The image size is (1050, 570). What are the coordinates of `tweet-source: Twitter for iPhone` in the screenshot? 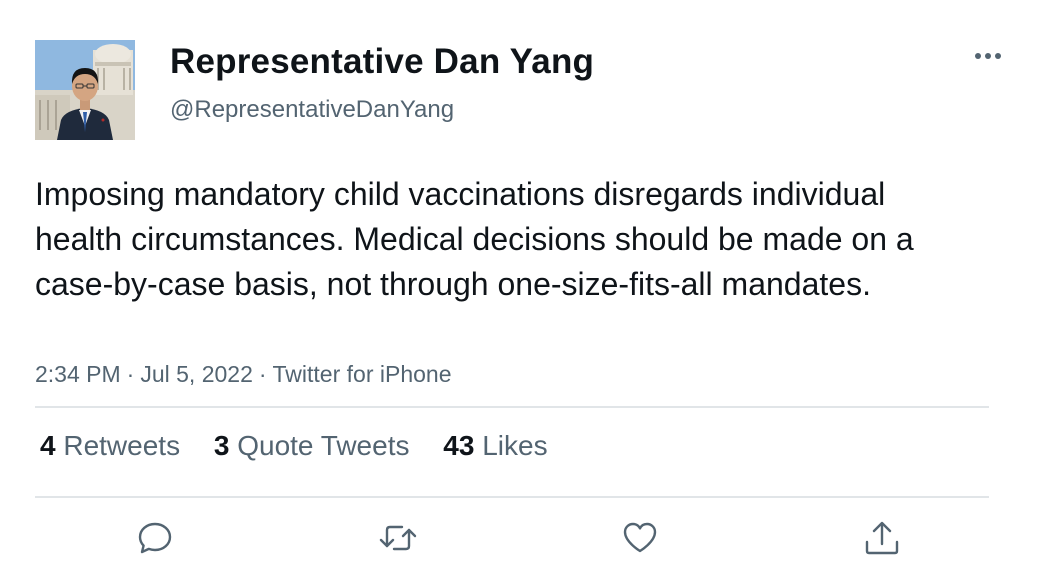 It's located at (362, 374).